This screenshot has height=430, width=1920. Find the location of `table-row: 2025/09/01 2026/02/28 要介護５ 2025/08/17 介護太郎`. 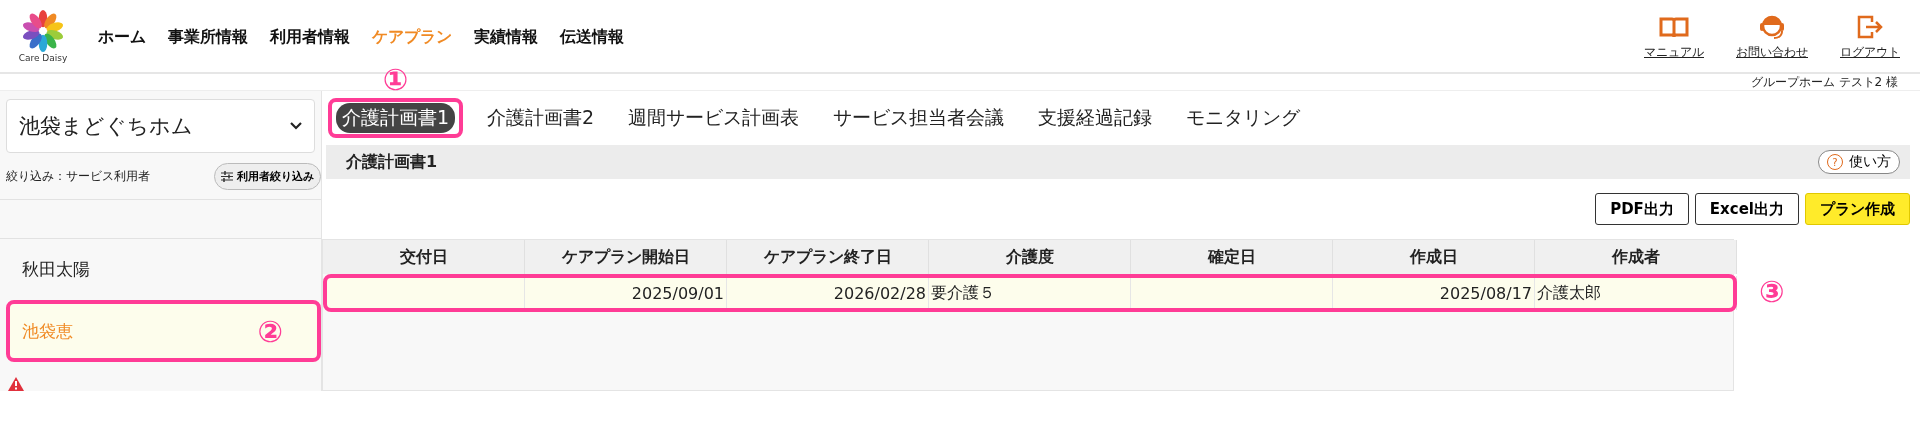

table-row: 2025/09/01 2026/02/28 要介護５ 2025/08/17 介護太郎 is located at coordinates (1030, 293).